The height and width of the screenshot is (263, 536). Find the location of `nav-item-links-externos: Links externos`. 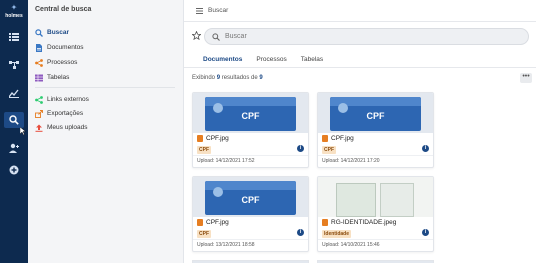

nav-item-links-externos: Links externos is located at coordinates (62, 99).